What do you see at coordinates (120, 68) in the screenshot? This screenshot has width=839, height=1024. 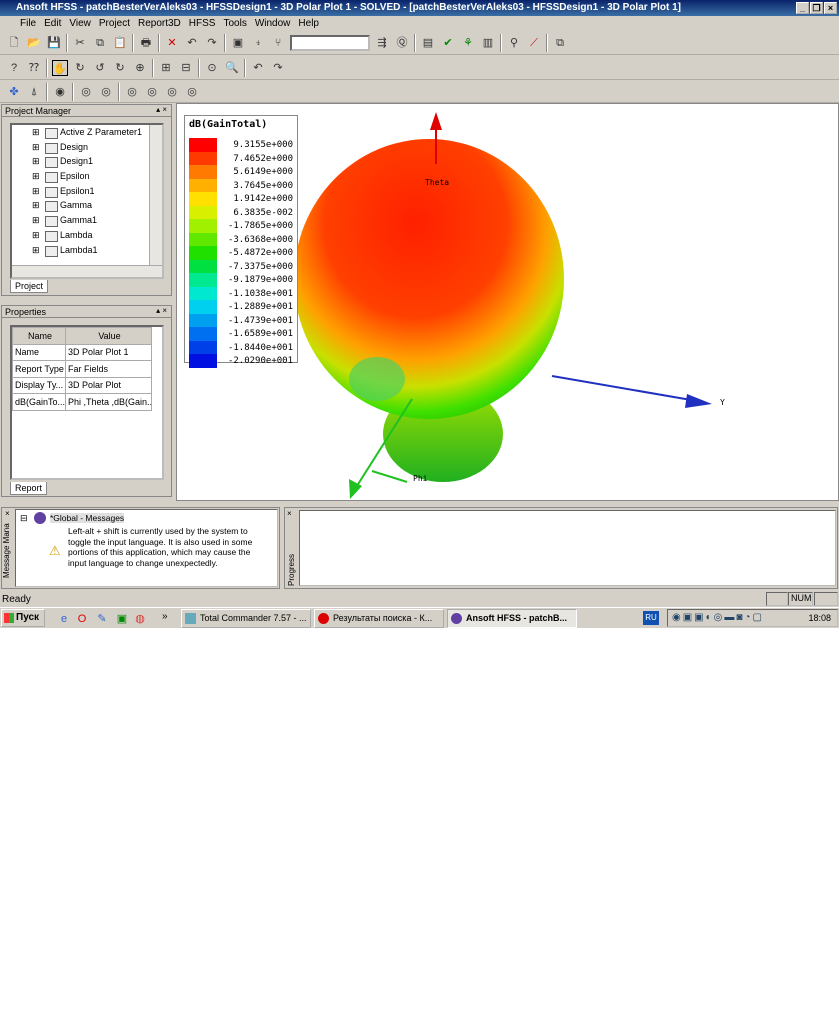 I see `rotate-z-icon: ↻` at bounding box center [120, 68].